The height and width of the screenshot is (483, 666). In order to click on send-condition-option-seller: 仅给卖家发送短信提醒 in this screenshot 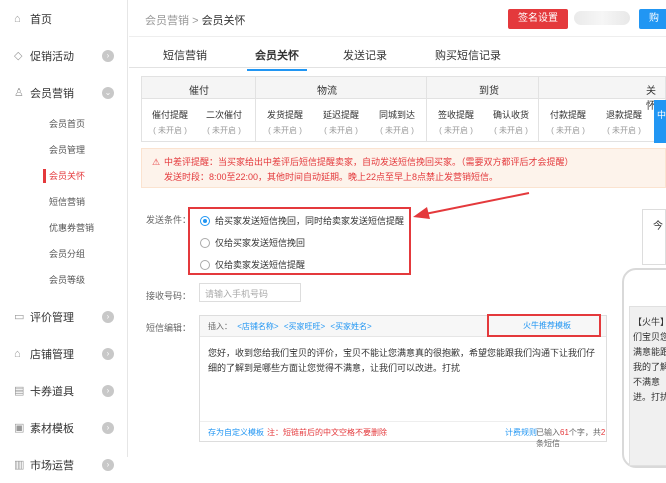, I will do `click(252, 264)`.